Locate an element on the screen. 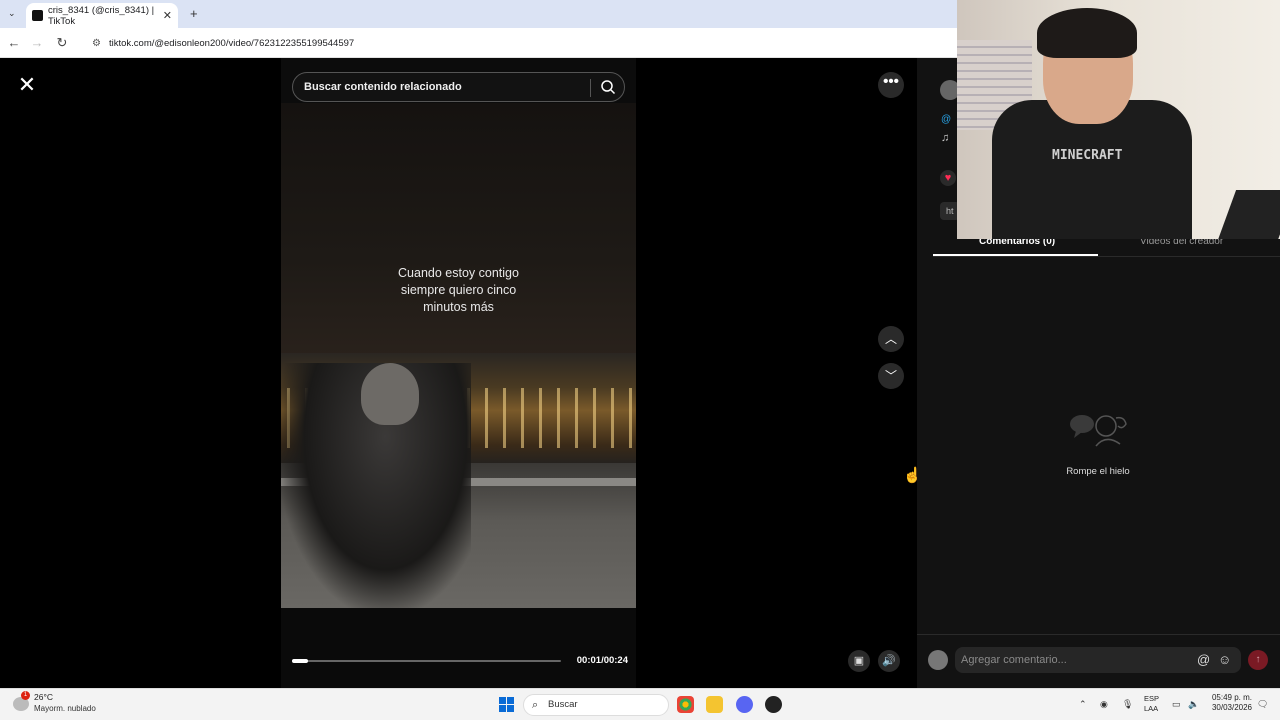 Image resolution: width=1280 pixels, height=720 pixels. browser-tab-tiktok: cris_8341 (@cris_8341) | TikTok ✕ is located at coordinates (102, 15).